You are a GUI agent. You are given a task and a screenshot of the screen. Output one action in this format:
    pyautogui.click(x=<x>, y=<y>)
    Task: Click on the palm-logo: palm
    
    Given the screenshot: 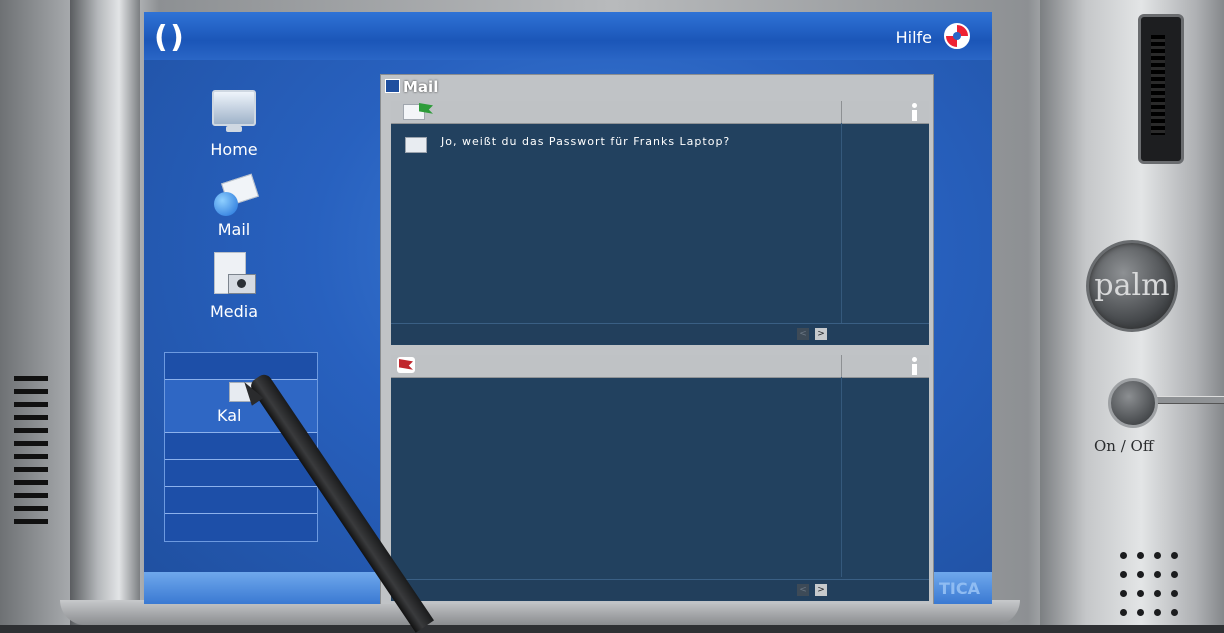 What is the action you would take?
    pyautogui.click(x=1132, y=286)
    